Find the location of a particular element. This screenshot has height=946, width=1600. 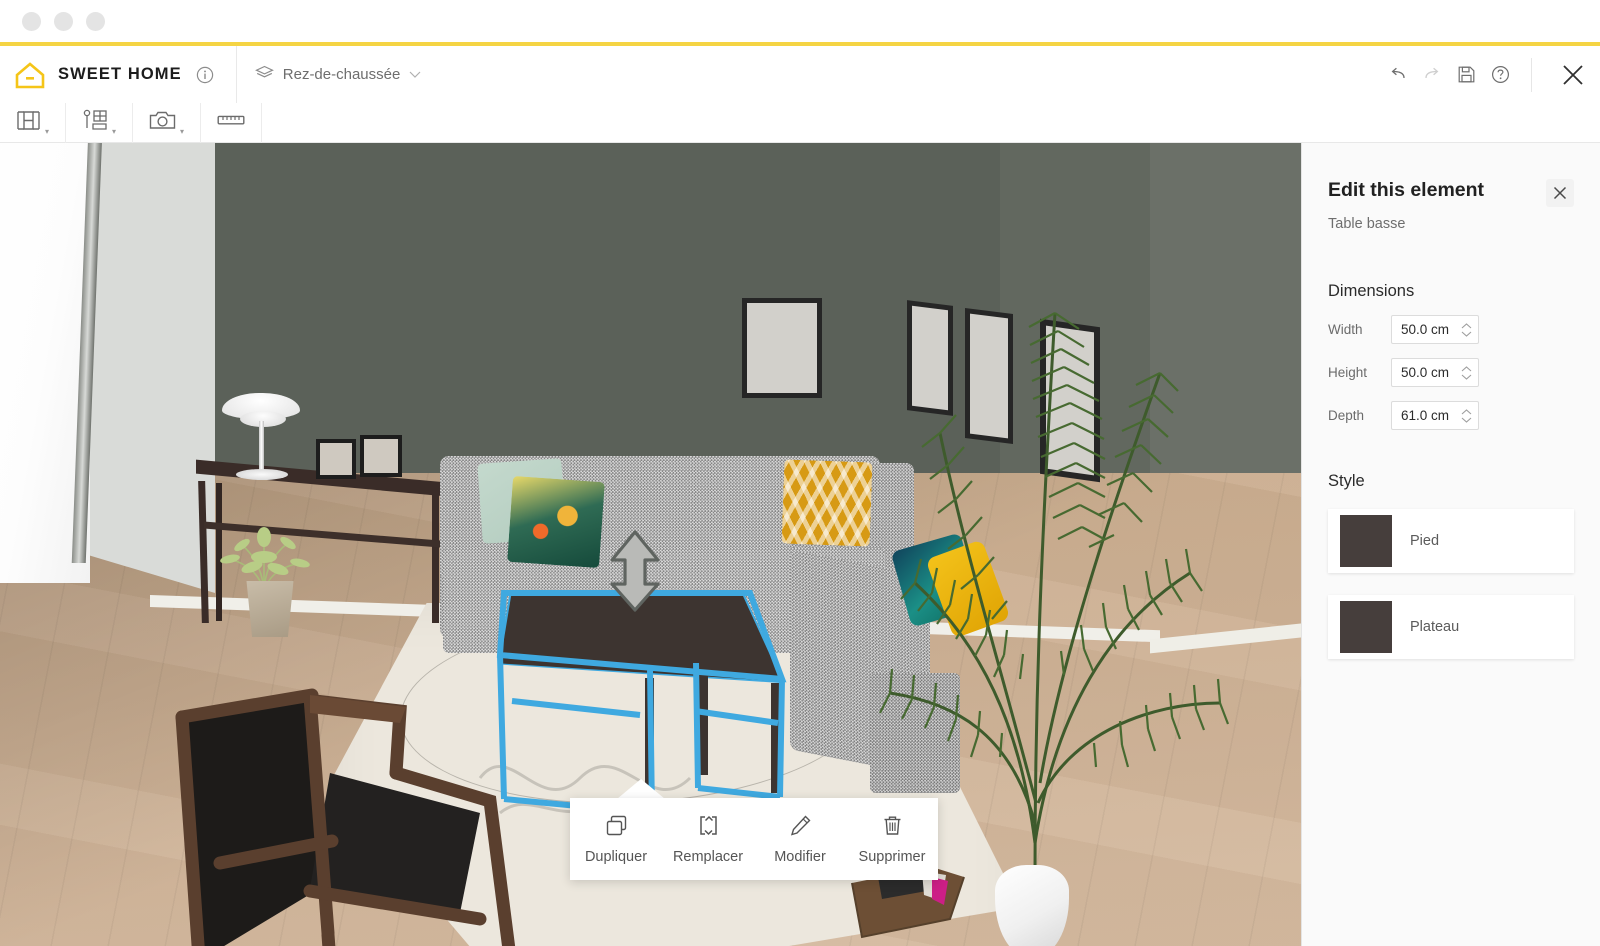

furniture-tool: ▾ is located at coordinates (100, 122).